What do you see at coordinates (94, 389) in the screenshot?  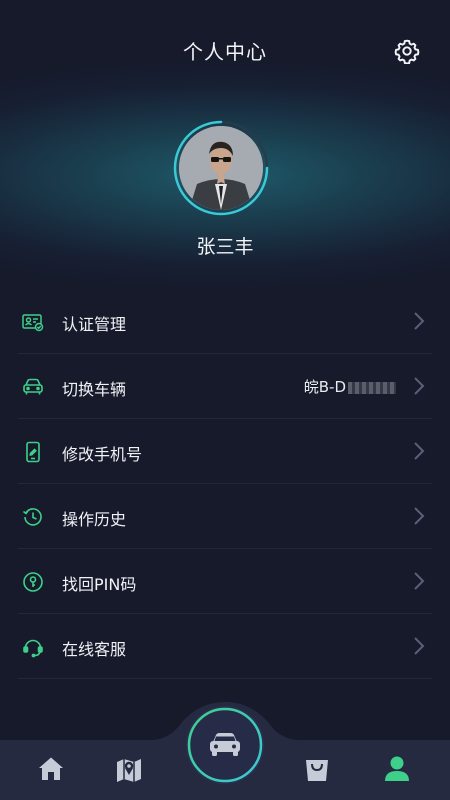 I see `menu-item-label: 切换车辆` at bounding box center [94, 389].